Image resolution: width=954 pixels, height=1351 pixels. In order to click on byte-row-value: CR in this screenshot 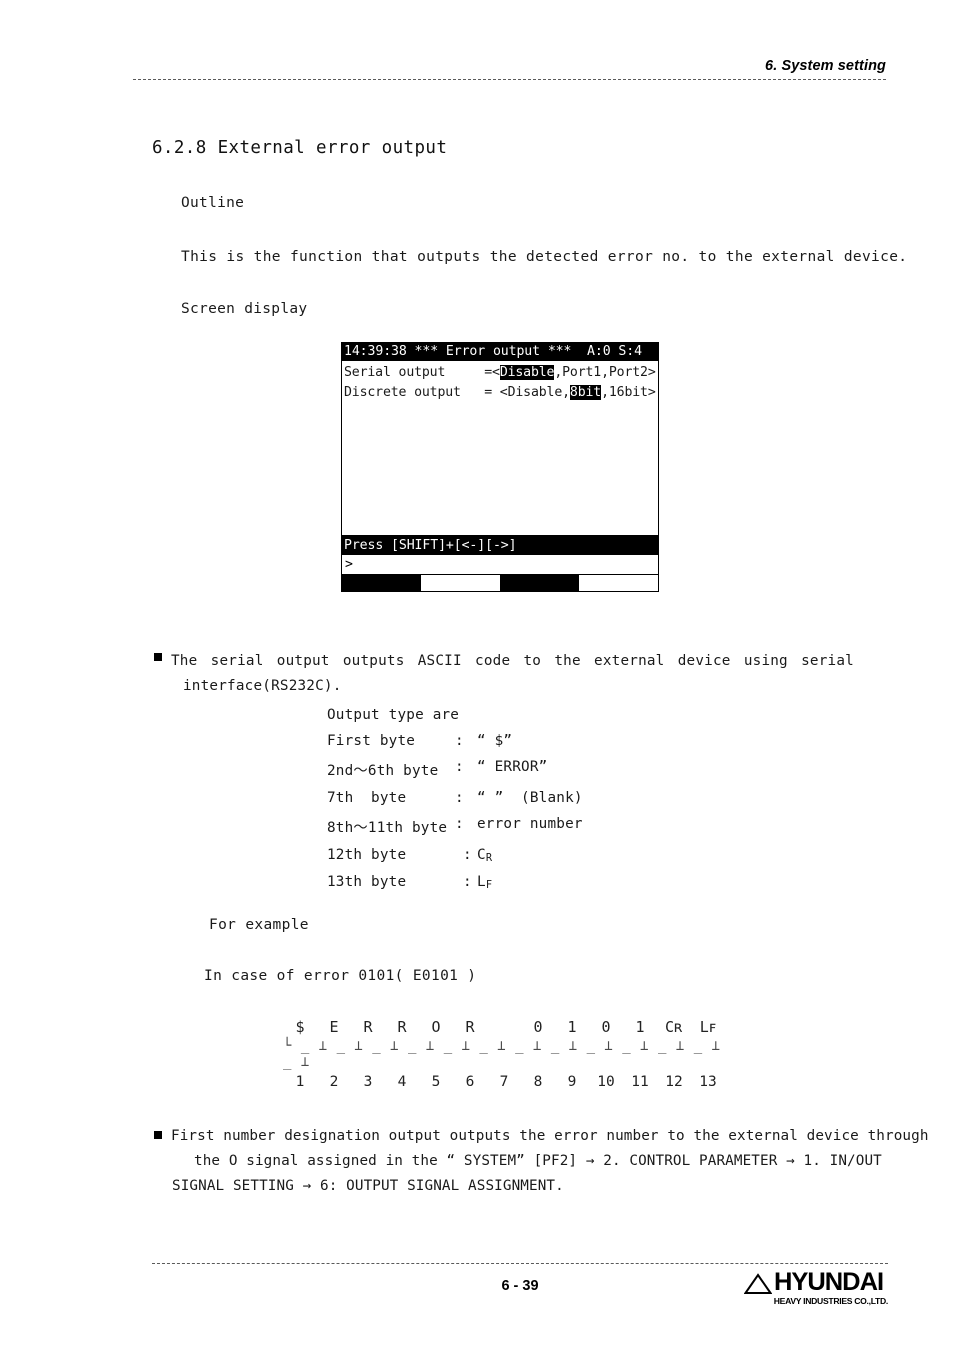, I will do `click(530, 860)`.